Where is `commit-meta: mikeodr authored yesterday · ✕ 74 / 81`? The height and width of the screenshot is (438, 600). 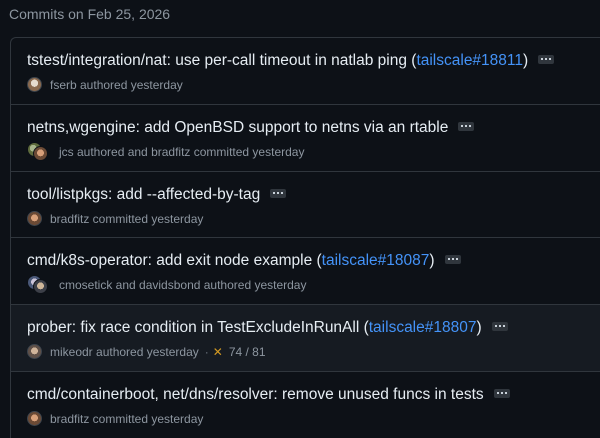 commit-meta: mikeodr authored yesterday · ✕ 74 / 81 is located at coordinates (146, 351).